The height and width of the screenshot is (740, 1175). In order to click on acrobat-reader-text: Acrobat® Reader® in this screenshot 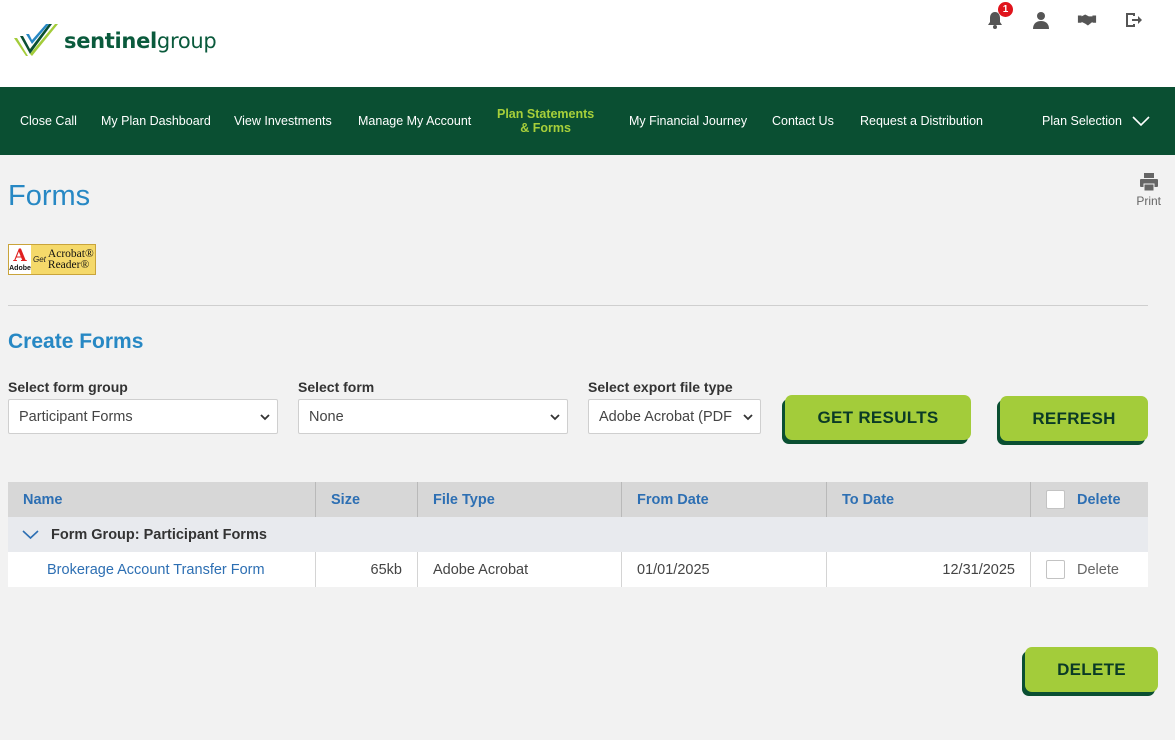, I will do `click(70, 259)`.